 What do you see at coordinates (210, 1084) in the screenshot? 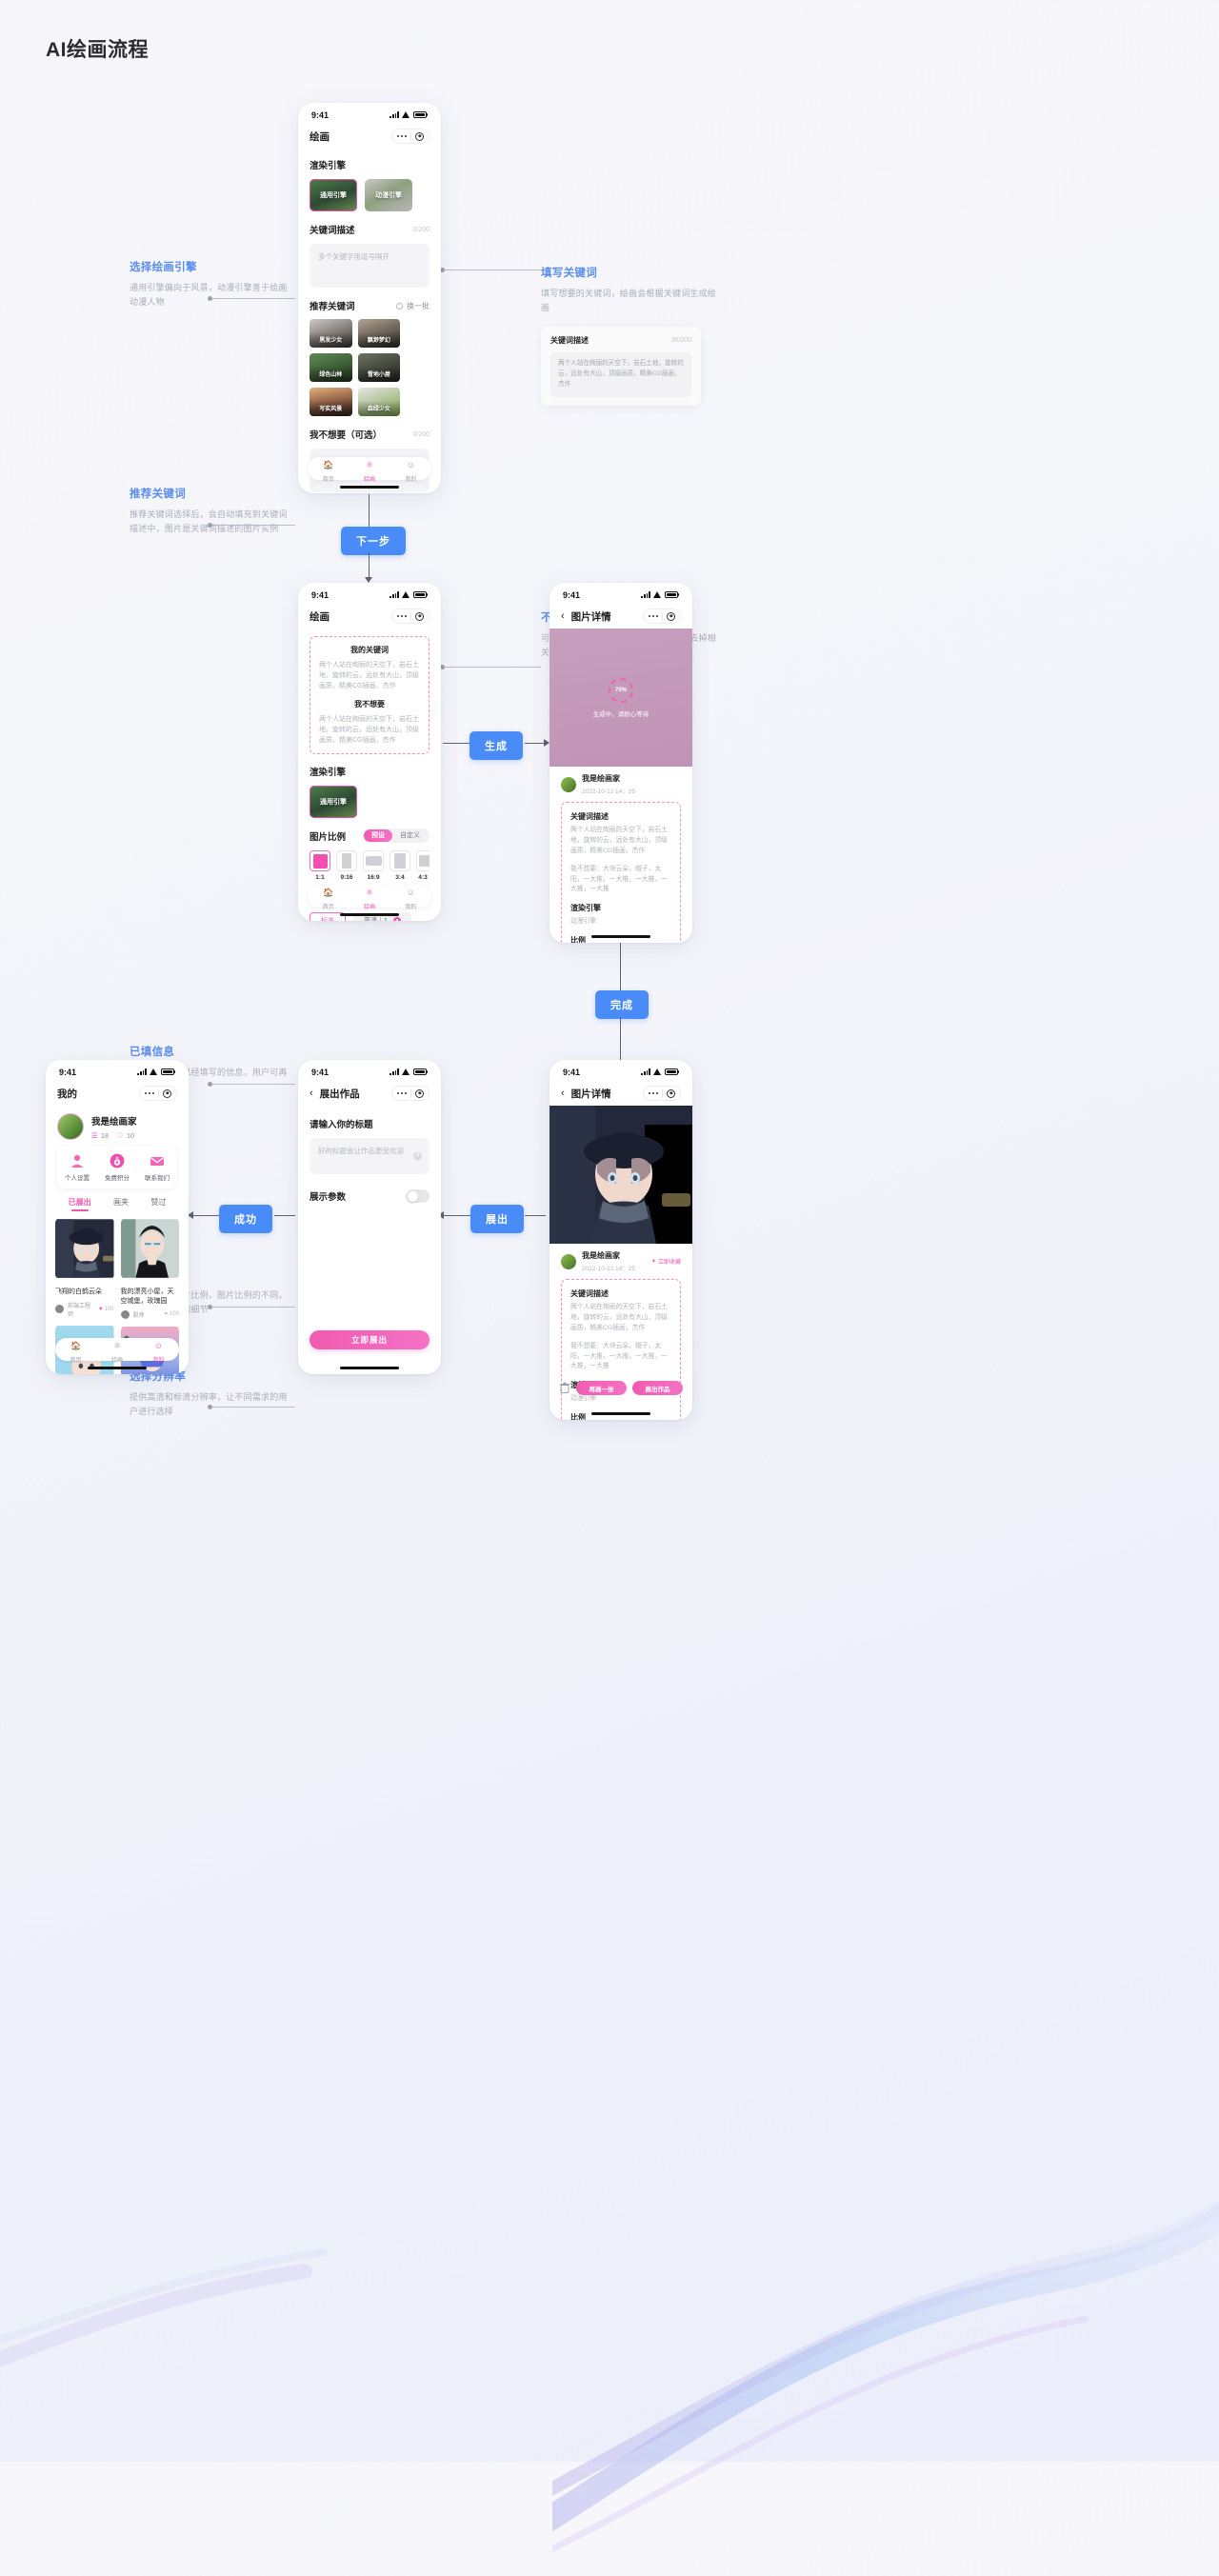
I see `connector-dot` at bounding box center [210, 1084].